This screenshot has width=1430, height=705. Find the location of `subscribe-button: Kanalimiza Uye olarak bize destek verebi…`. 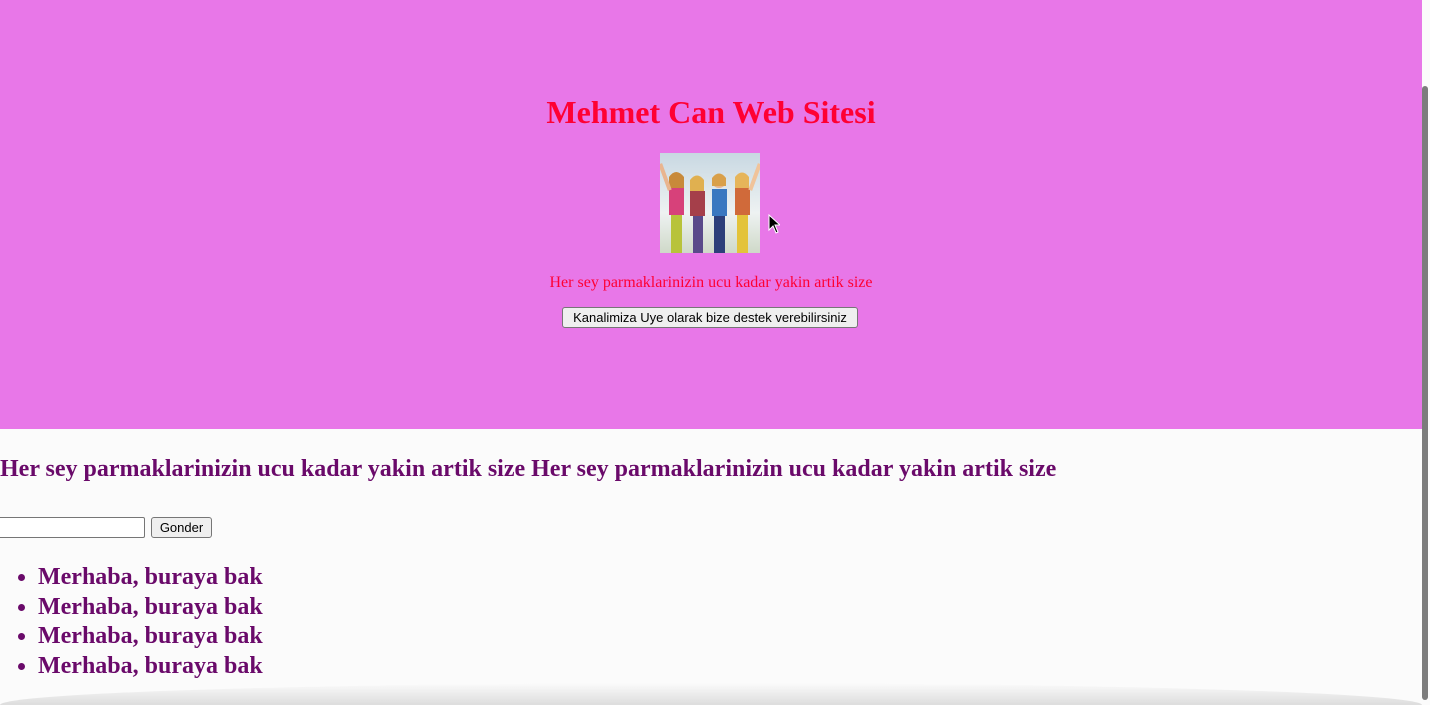

subscribe-button: Kanalimiza Uye olarak bize destek verebi… is located at coordinates (710, 317).